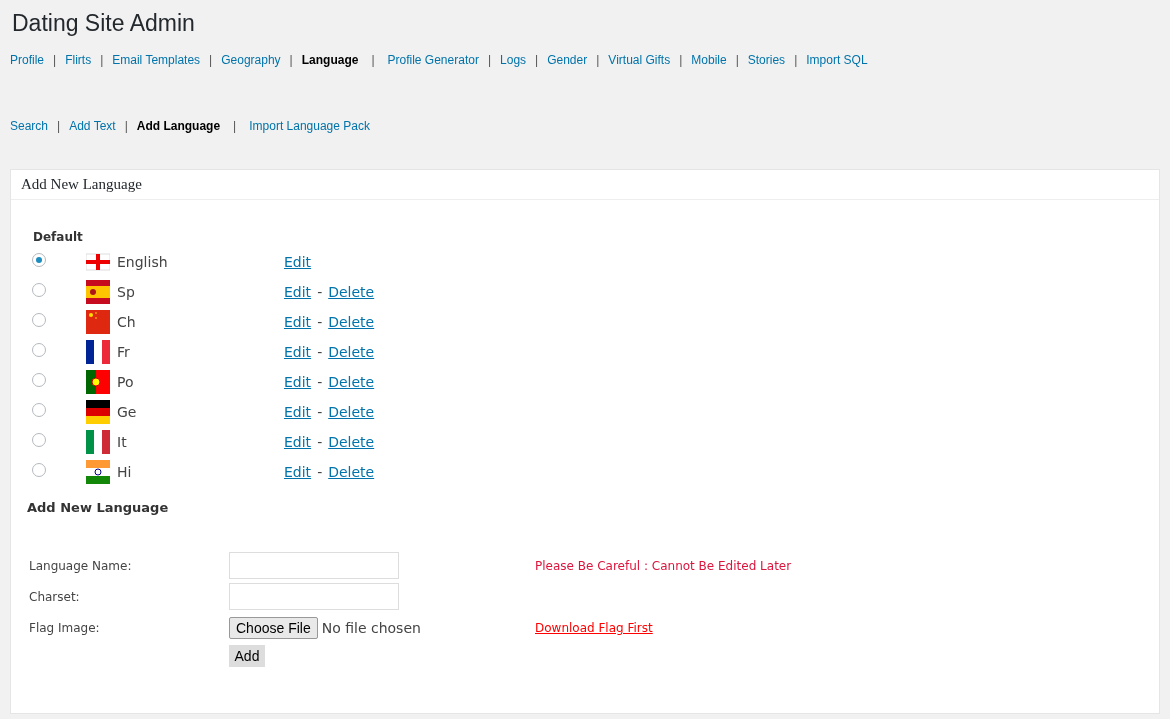 The height and width of the screenshot is (719, 1170). Describe the element at coordinates (247, 656) in the screenshot. I see `add-button: Add` at that location.